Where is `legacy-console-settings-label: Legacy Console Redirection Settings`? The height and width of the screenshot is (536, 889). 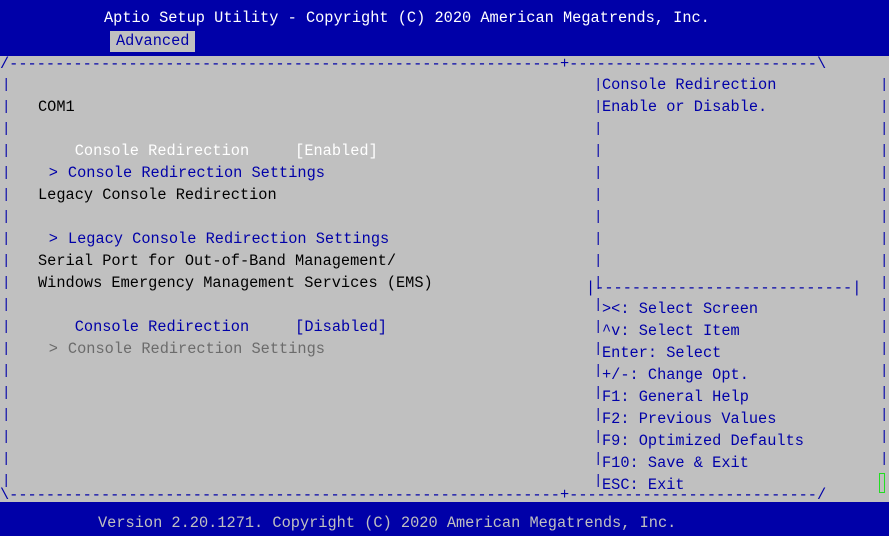 legacy-console-settings-label: Legacy Console Redirection Settings is located at coordinates (228, 239).